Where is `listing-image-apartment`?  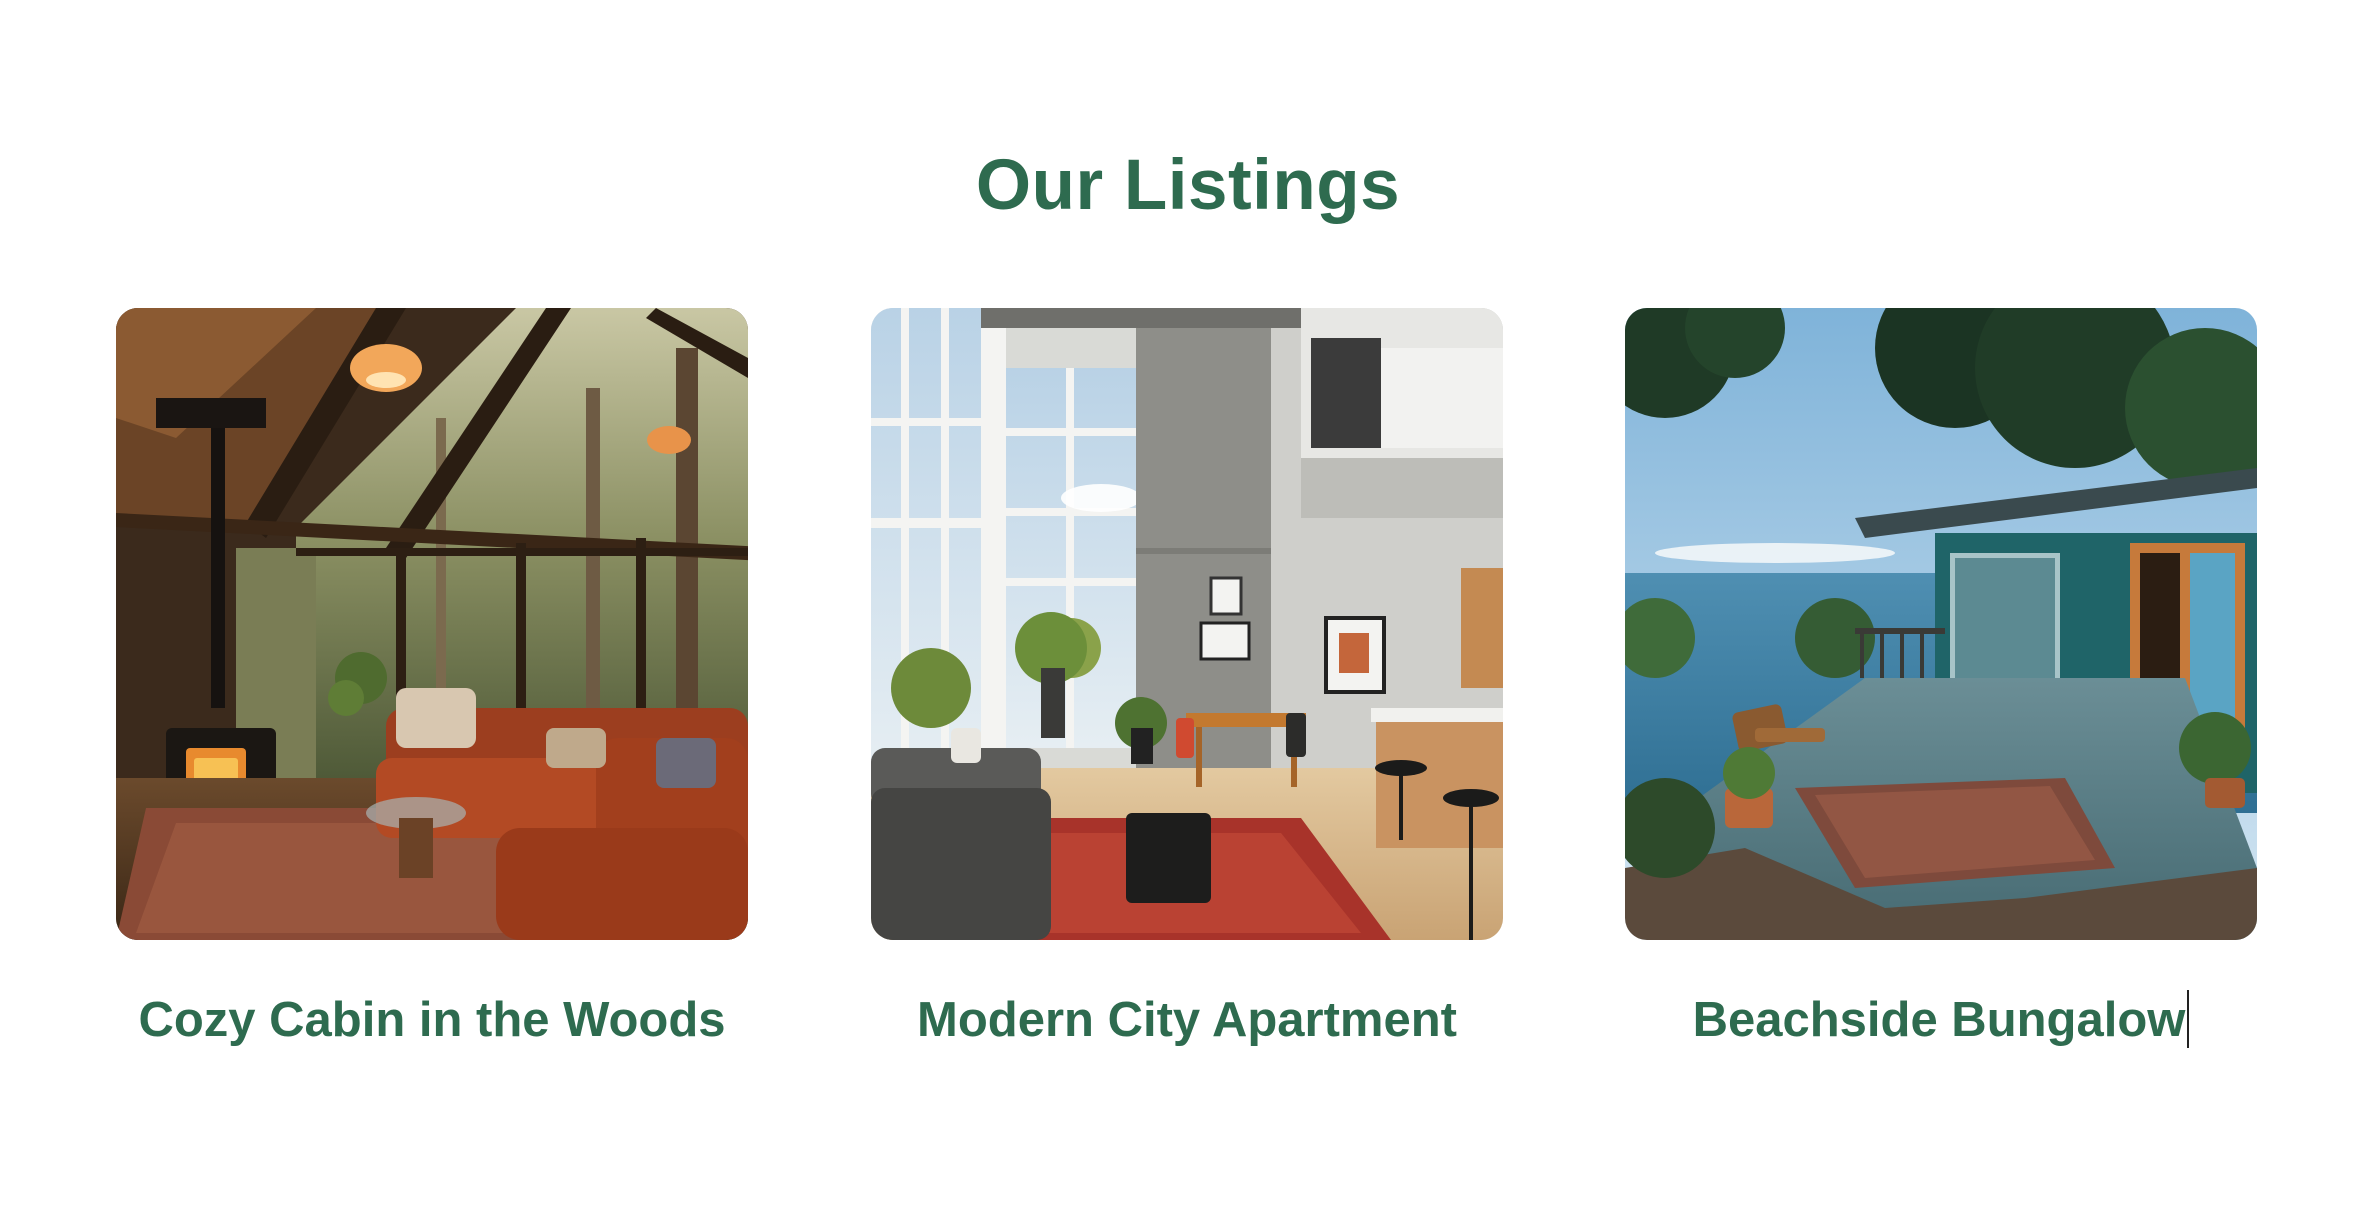
listing-image-apartment is located at coordinates (1187, 624).